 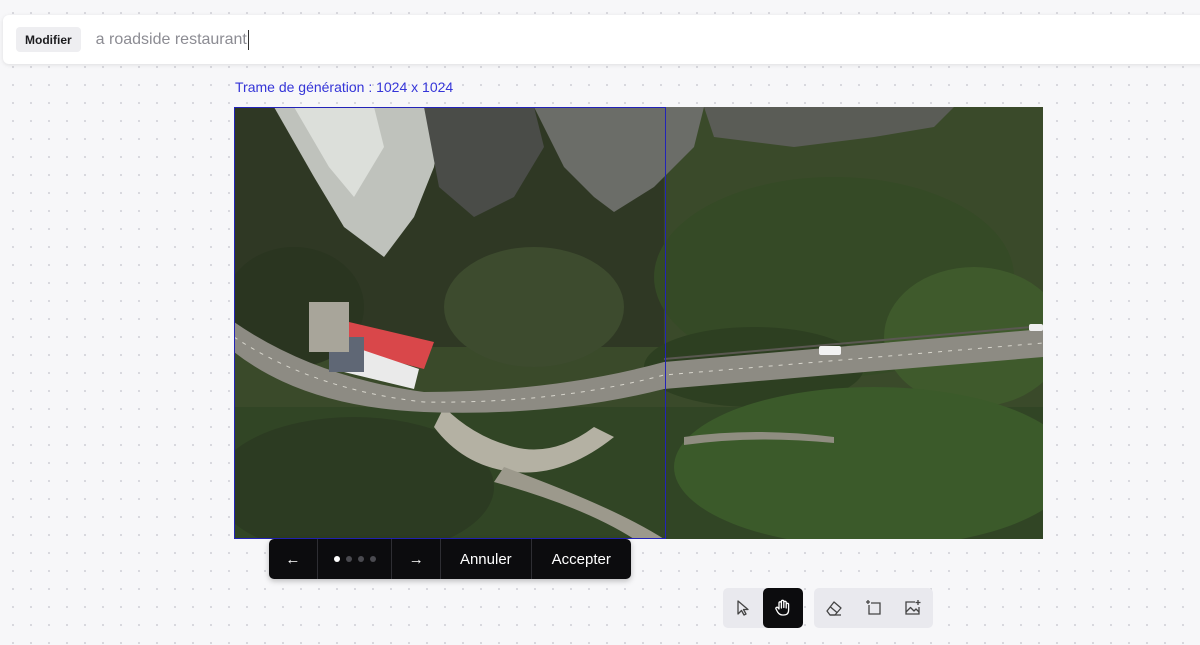 I want to click on prompt-input-text: a roadside restaurant, so click(x=171, y=39).